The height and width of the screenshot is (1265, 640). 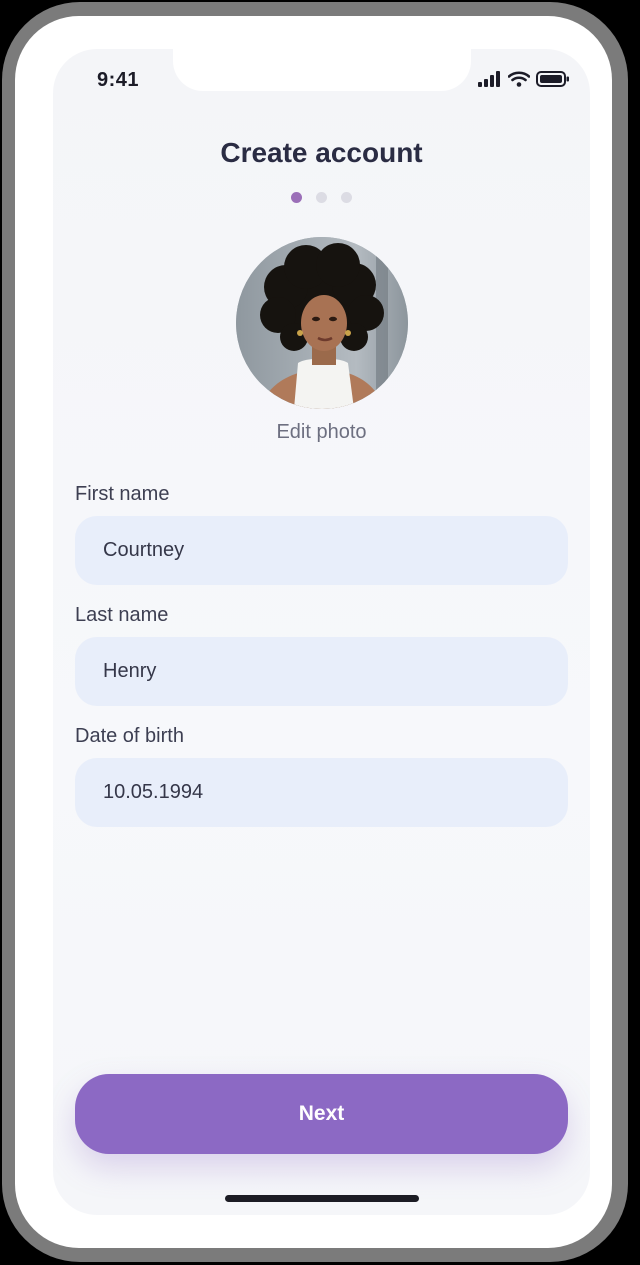 What do you see at coordinates (122, 615) in the screenshot?
I see `last-name-label: Last name` at bounding box center [122, 615].